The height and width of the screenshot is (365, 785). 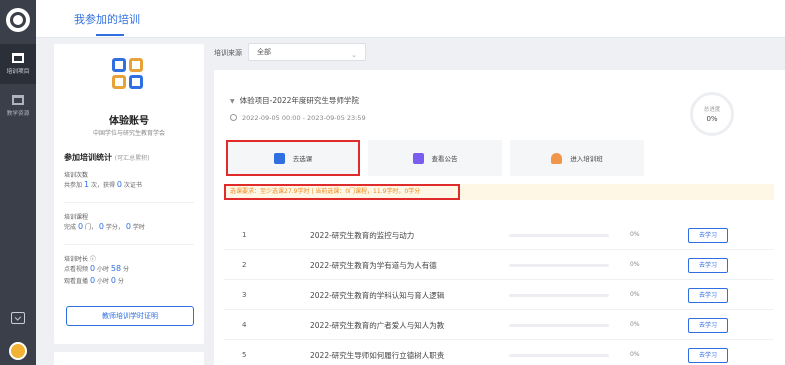 What do you see at coordinates (435, 158) in the screenshot?
I see `view-notice-button: 查看公告` at bounding box center [435, 158].